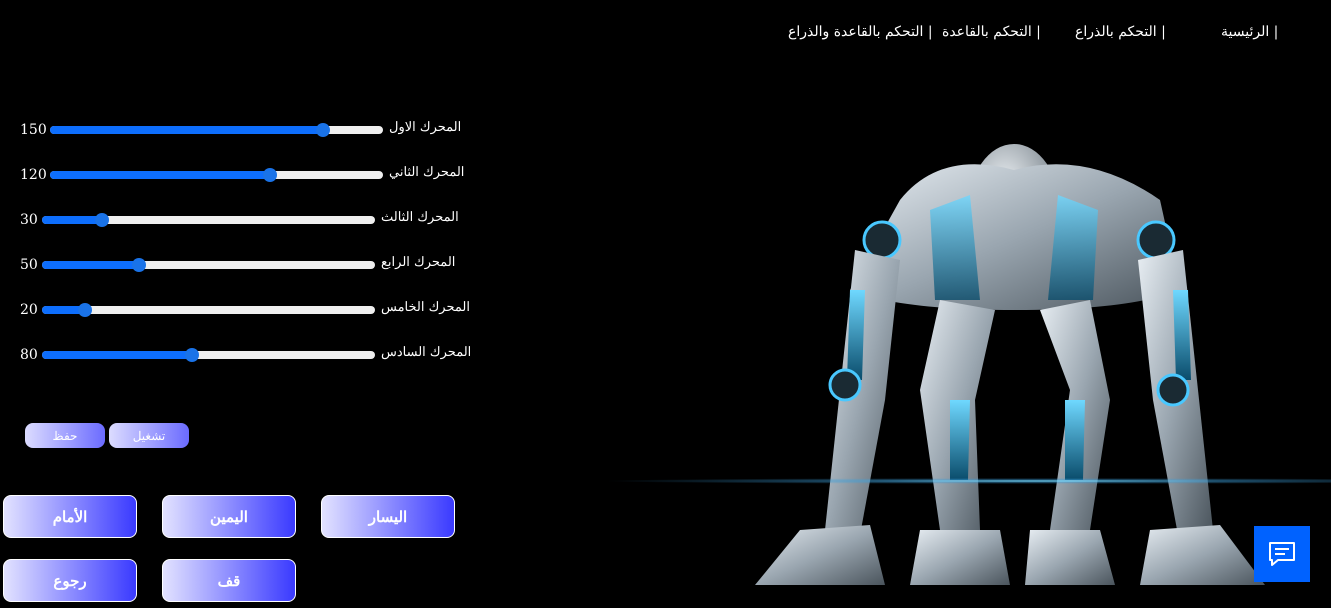 Image resolution: width=1331 pixels, height=608 pixels. Describe the element at coordinates (860, 32) in the screenshot. I see `nav-base-arm-control: | التحكم بالقاعدة والذراع` at that location.